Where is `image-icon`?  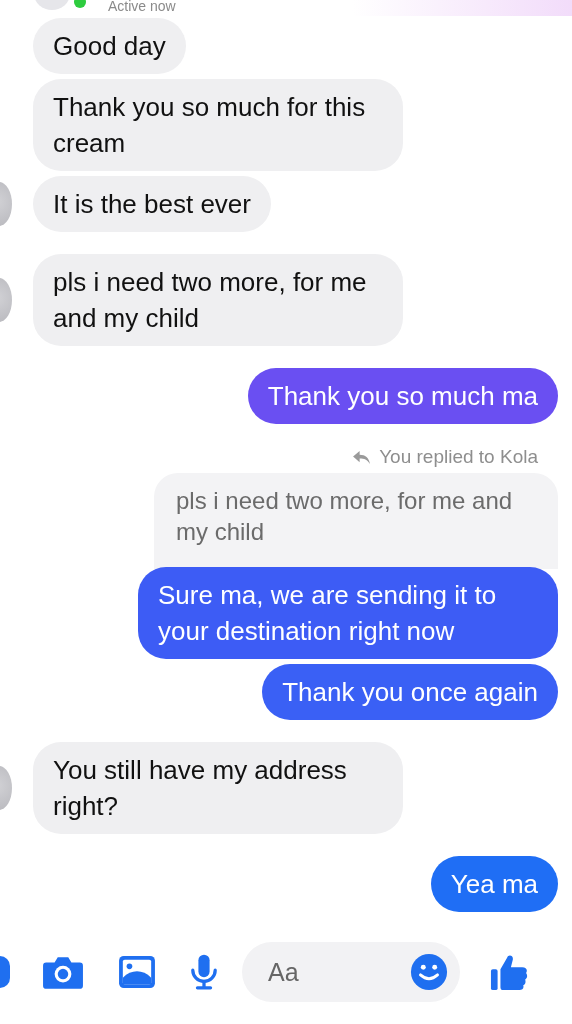
image-icon is located at coordinates (137, 972).